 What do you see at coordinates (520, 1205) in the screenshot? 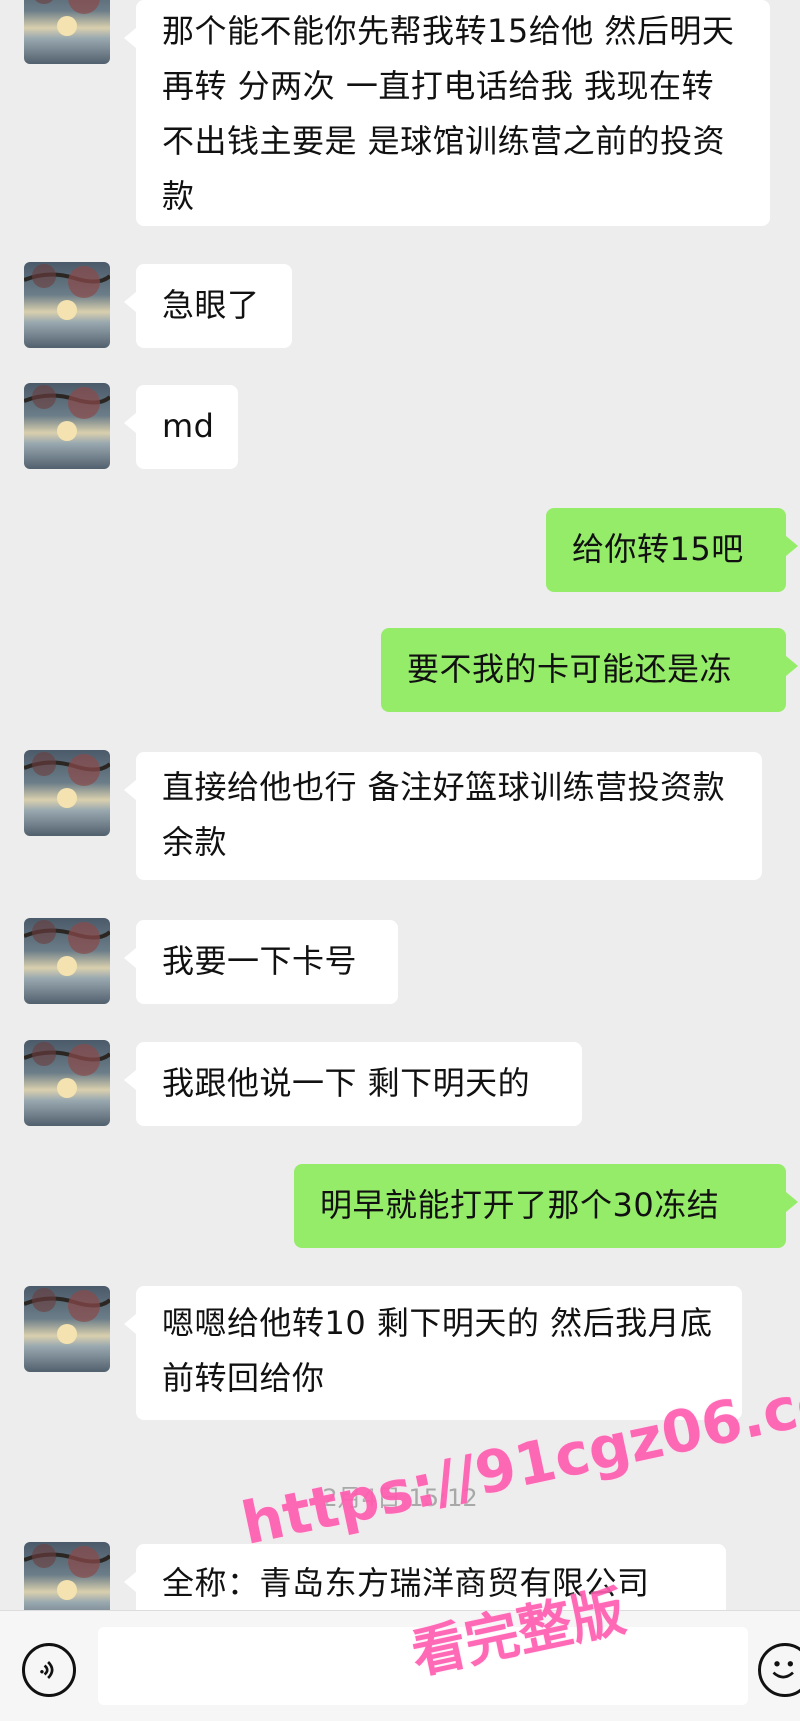
I see `message-text: 明早就能打开了那个30冻结` at bounding box center [520, 1205].